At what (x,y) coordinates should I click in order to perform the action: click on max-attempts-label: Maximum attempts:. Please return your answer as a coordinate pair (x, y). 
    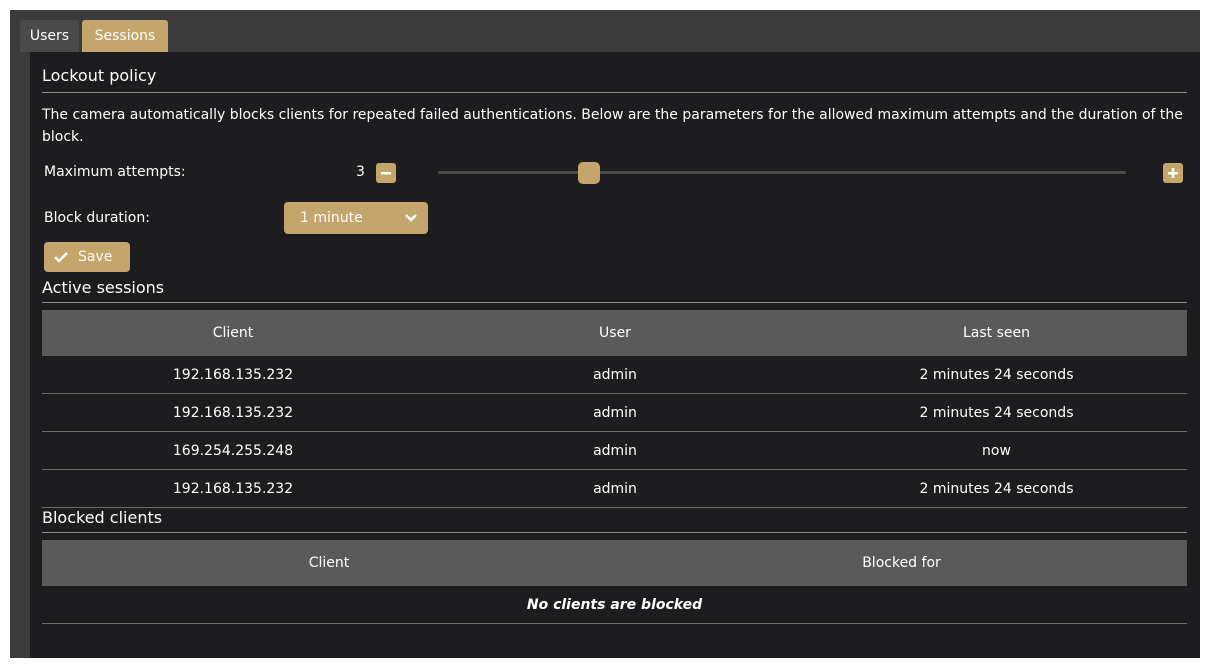
    Looking at the image, I should click on (115, 172).